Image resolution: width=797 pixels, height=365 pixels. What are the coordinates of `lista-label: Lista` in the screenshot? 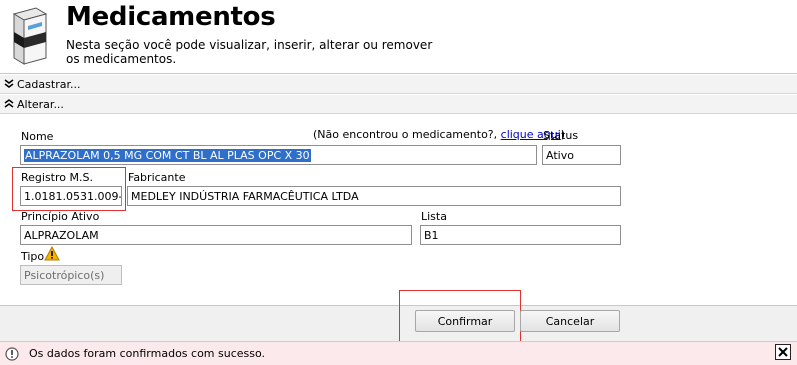 It's located at (434, 216).